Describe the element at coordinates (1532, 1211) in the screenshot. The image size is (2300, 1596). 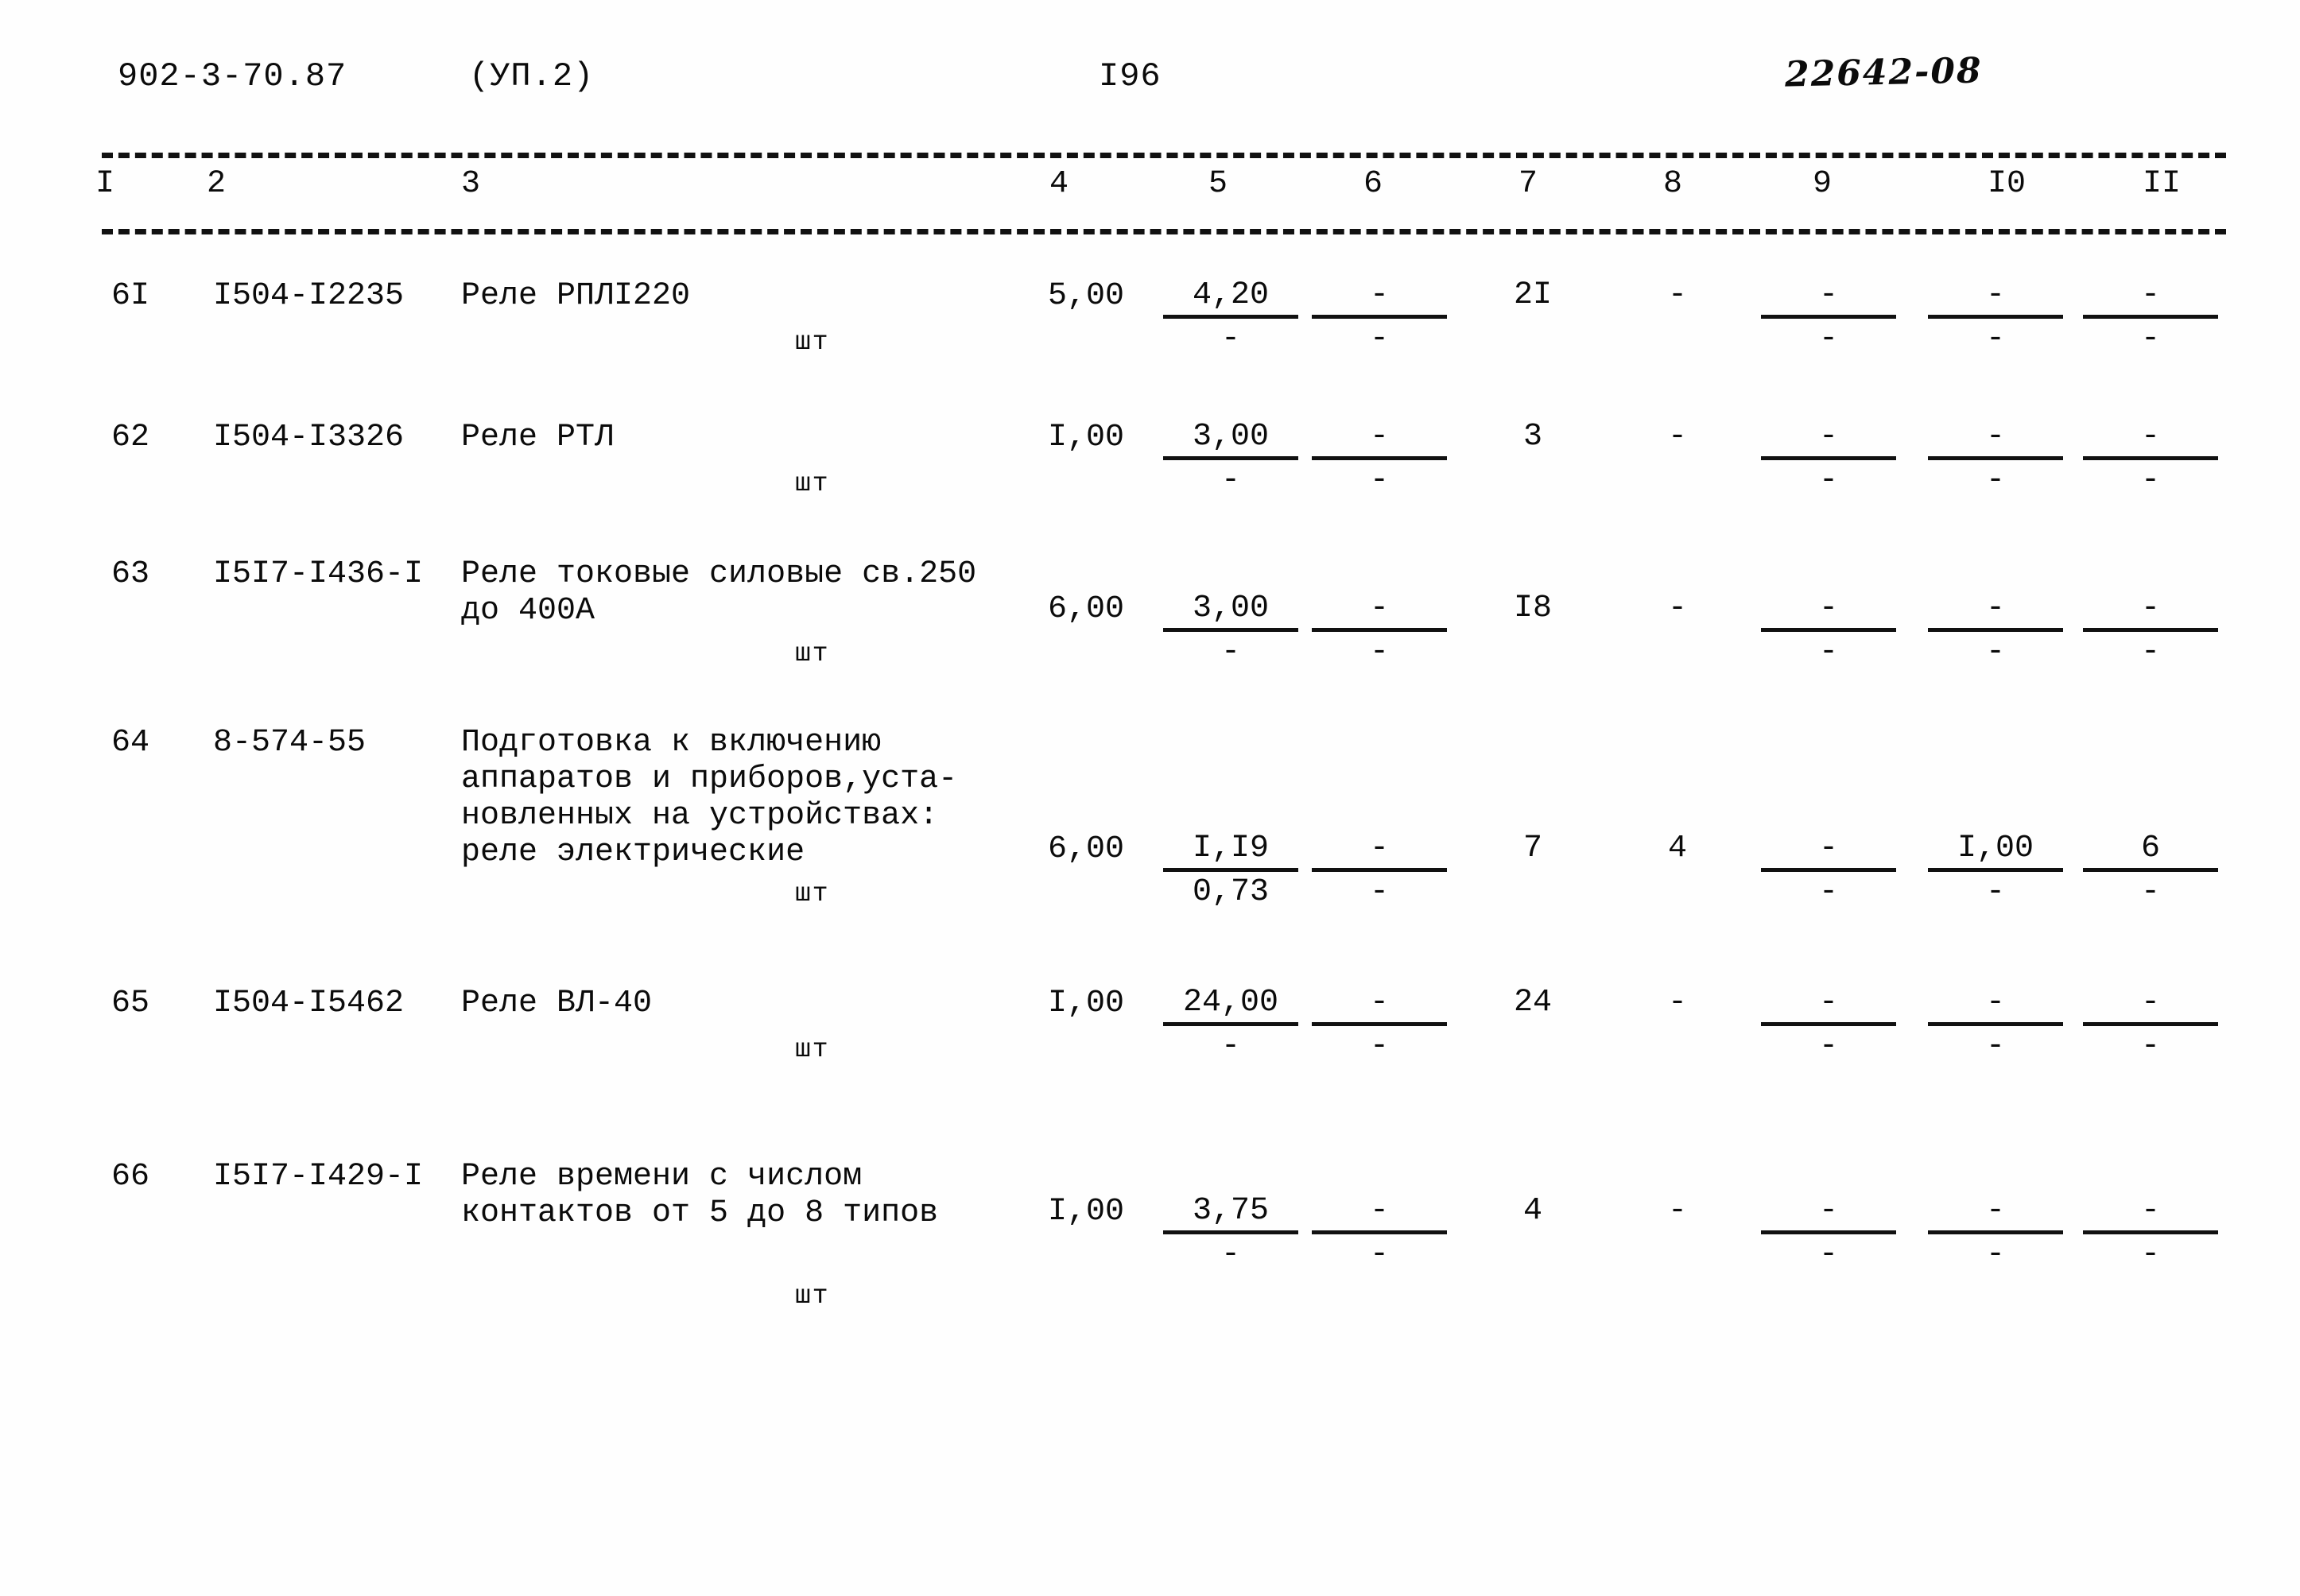
I see `row-col7-value: 4` at that location.